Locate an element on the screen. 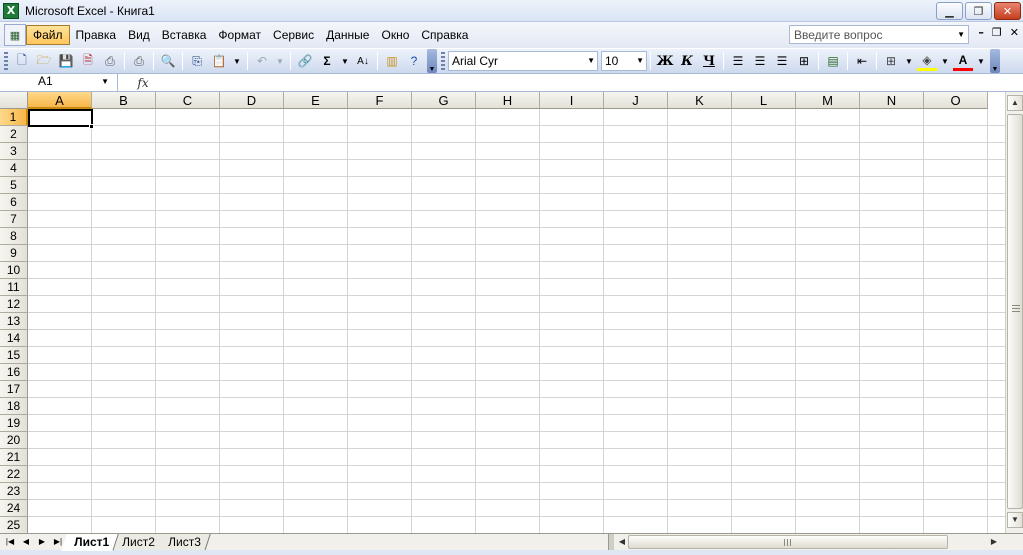 This screenshot has height=555, width=1023. chart-wizard-icon: ▥ is located at coordinates (392, 61).